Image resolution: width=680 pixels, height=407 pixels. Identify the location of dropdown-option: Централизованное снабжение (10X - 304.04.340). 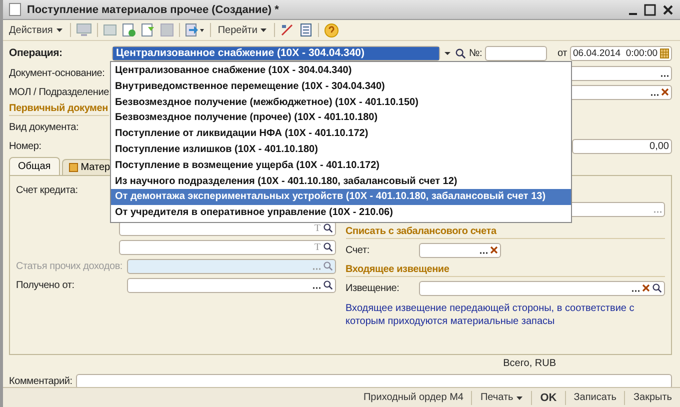
(341, 71).